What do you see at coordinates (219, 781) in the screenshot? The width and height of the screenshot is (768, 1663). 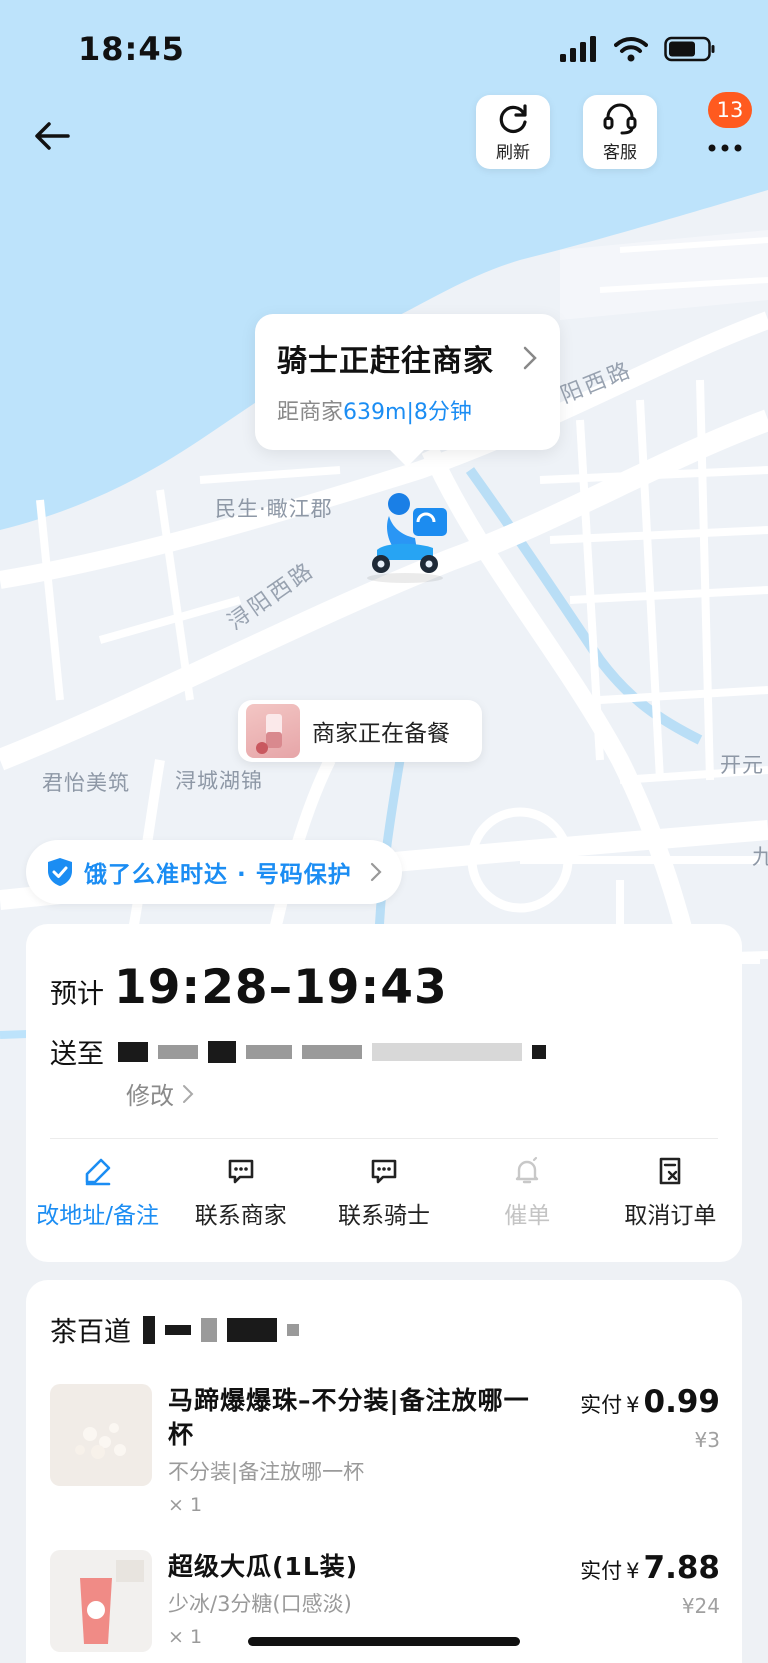 I see `map-label-xuncheng: 浔城湖锦` at bounding box center [219, 781].